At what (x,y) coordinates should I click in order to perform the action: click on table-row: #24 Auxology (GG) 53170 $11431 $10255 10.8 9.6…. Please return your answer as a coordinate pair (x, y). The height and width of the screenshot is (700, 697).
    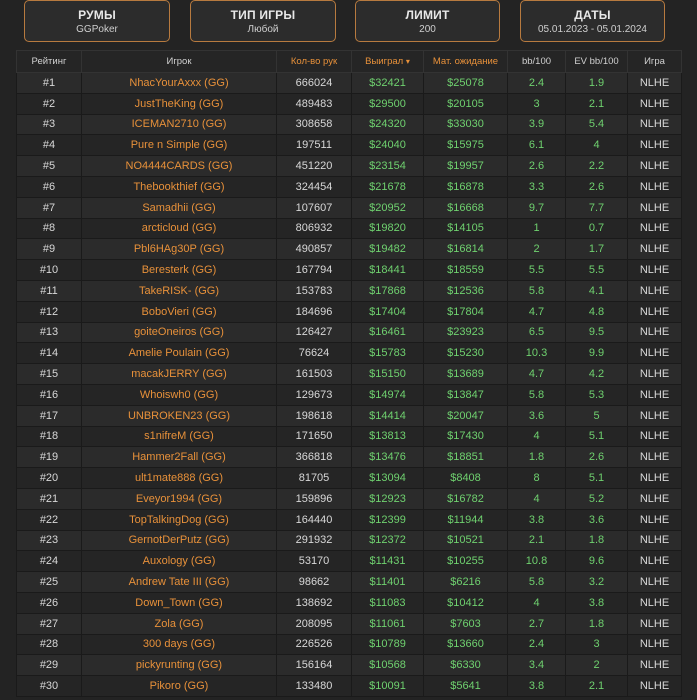
    Looking at the image, I should click on (349, 561).